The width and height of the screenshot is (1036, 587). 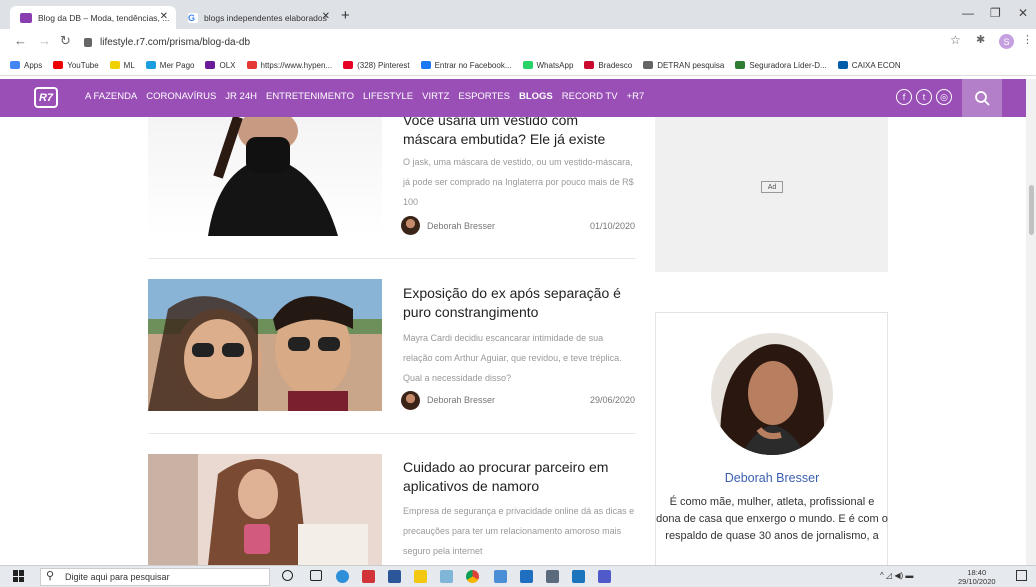 What do you see at coordinates (175, 42) in the screenshot?
I see `url-text: lifestyle.r7.com/prisma/blog-da-db` at bounding box center [175, 42].